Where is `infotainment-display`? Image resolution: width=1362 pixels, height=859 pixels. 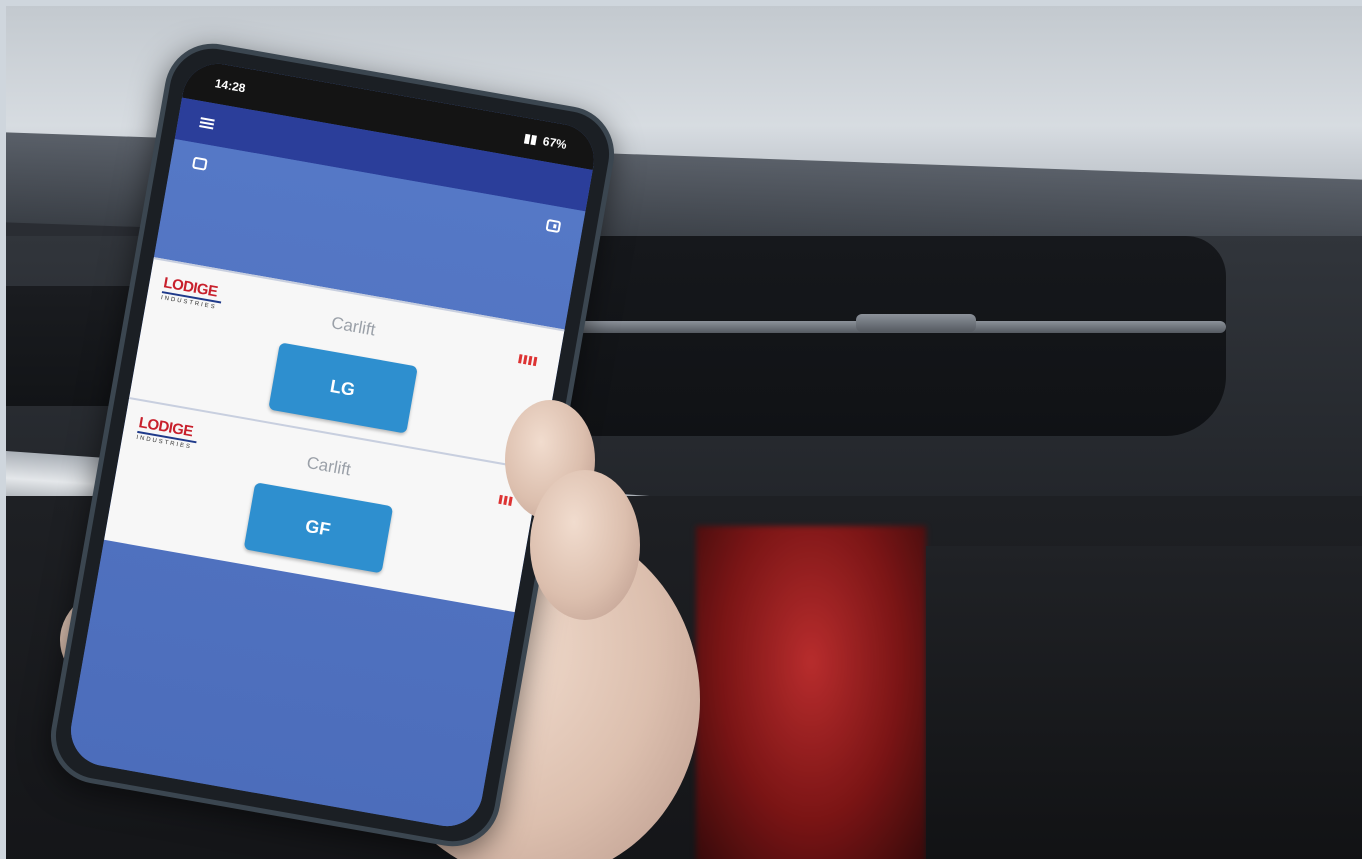
infotainment-display is located at coordinates (811, 692).